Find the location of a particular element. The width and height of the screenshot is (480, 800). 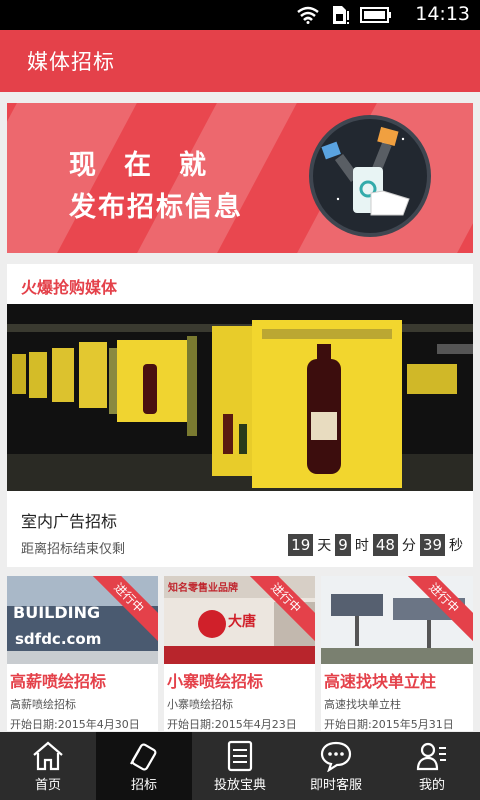

tab-chat: 即时客服 is located at coordinates (336, 766).